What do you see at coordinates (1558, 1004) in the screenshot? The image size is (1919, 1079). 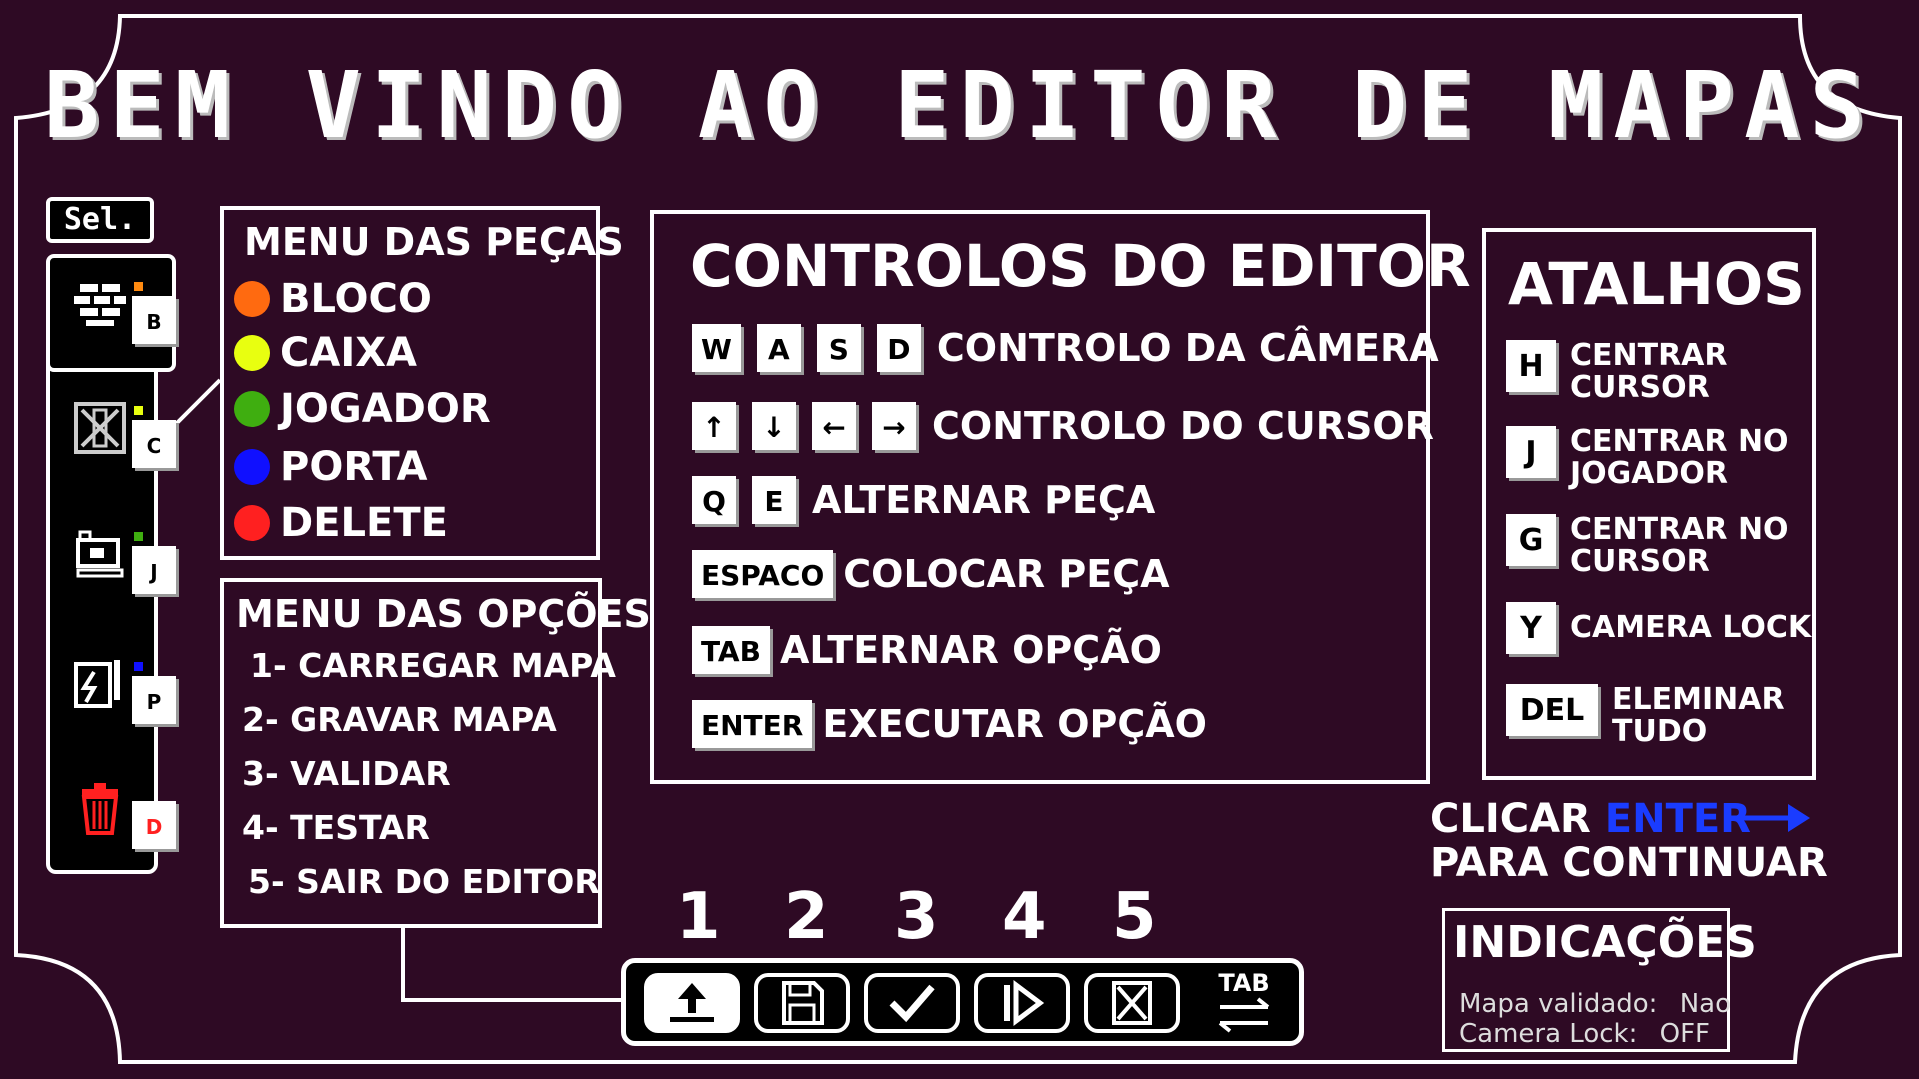 I see `indicator-label: Mapa validado:` at bounding box center [1558, 1004].